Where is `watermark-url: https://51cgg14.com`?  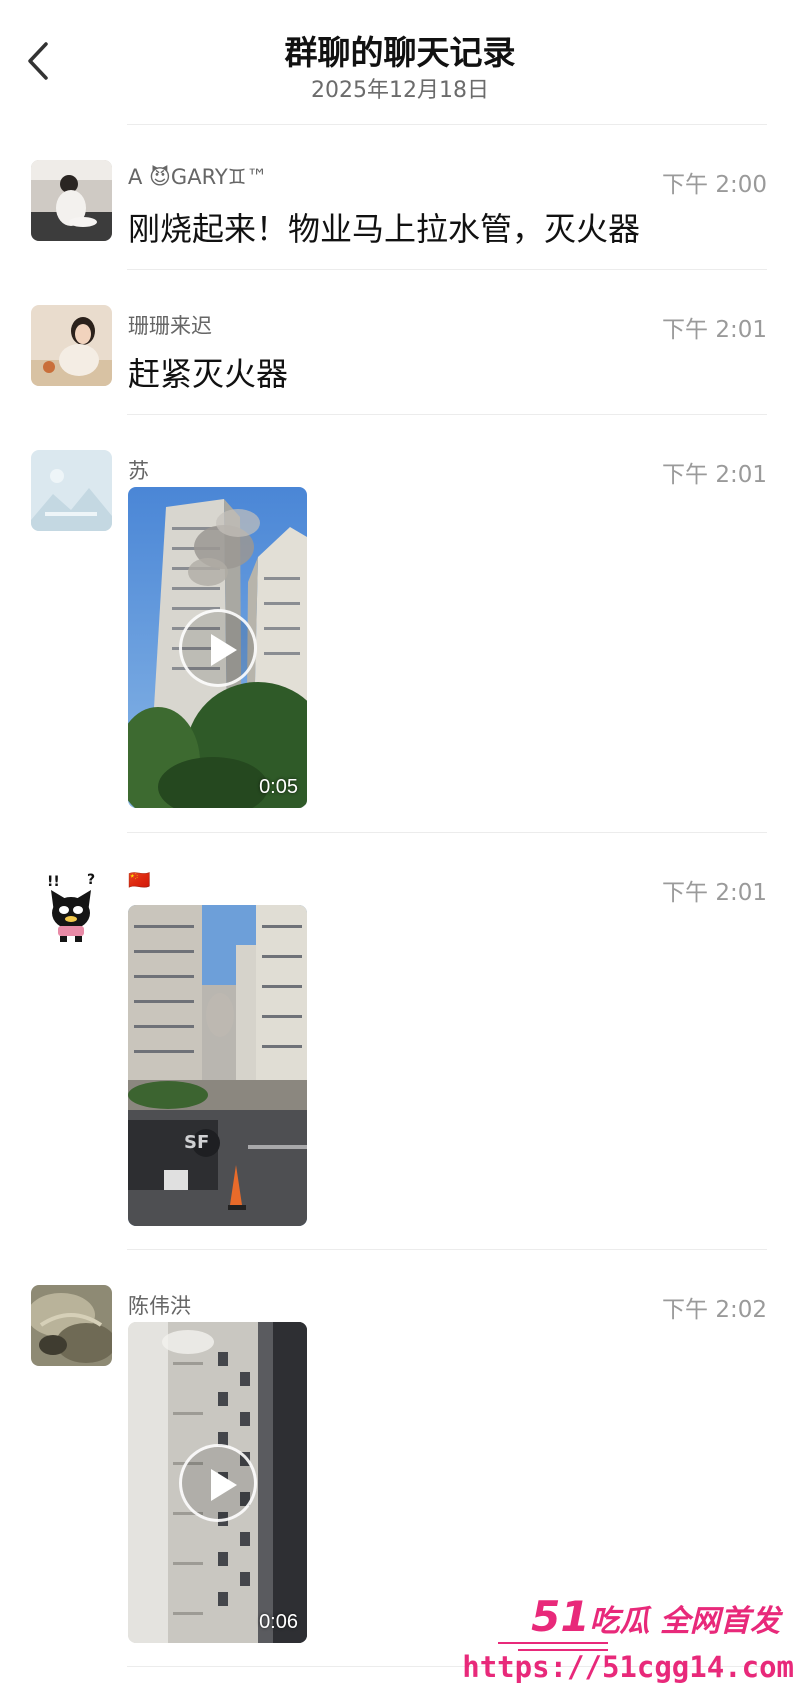 watermark-url: https://51cgg14.com is located at coordinates (628, 1667).